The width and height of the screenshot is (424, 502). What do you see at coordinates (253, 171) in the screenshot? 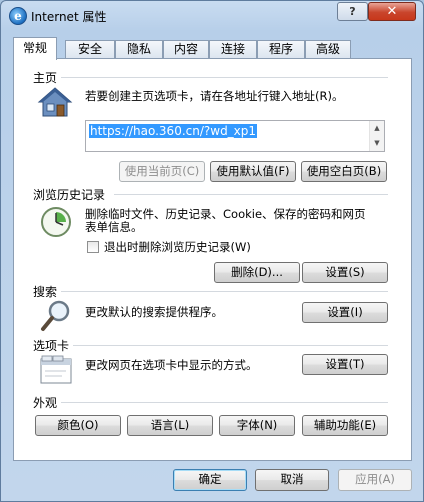
I see `use-default-button: 使用默认值(F)` at bounding box center [253, 171].